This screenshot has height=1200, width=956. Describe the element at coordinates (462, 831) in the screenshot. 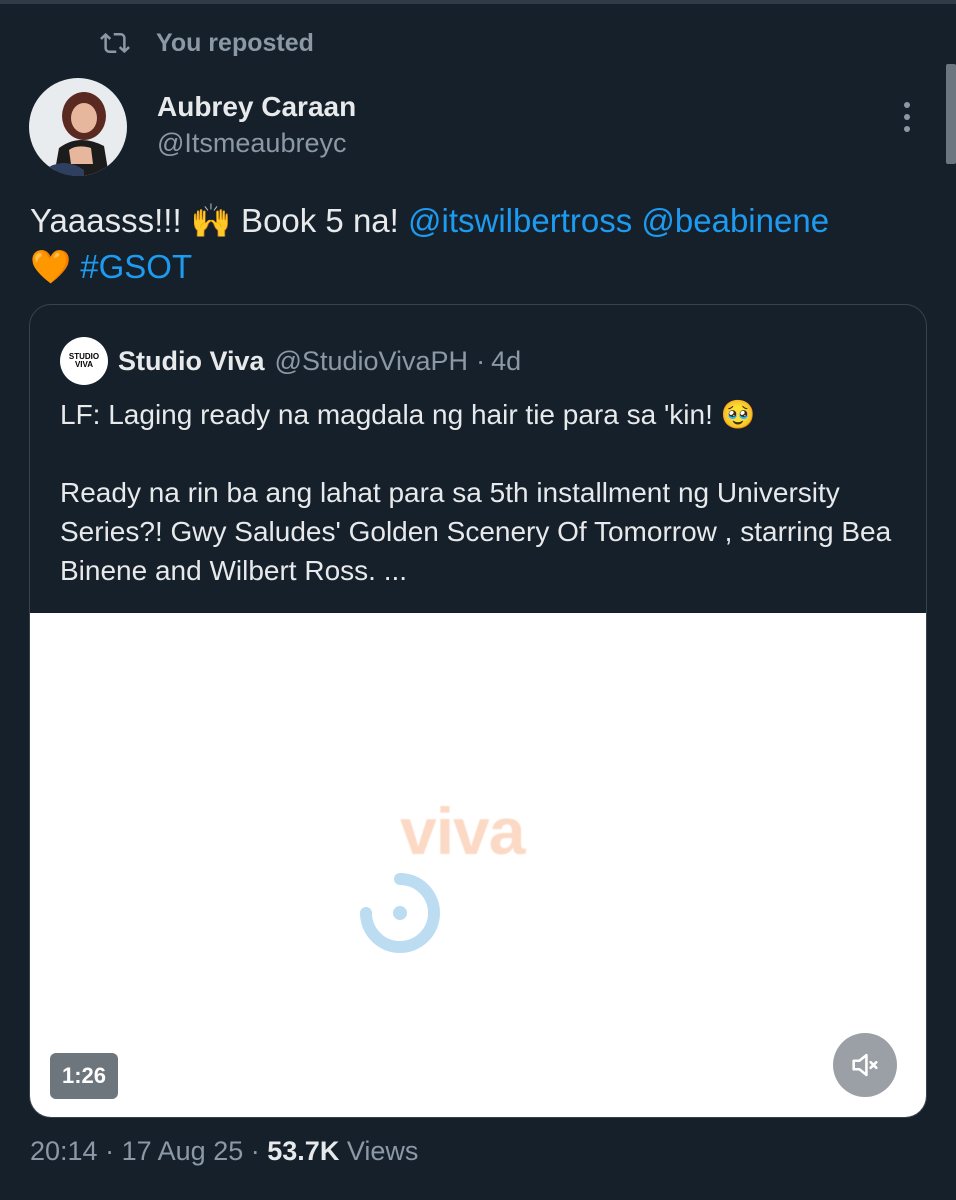

I see `viva-logo: viva` at that location.